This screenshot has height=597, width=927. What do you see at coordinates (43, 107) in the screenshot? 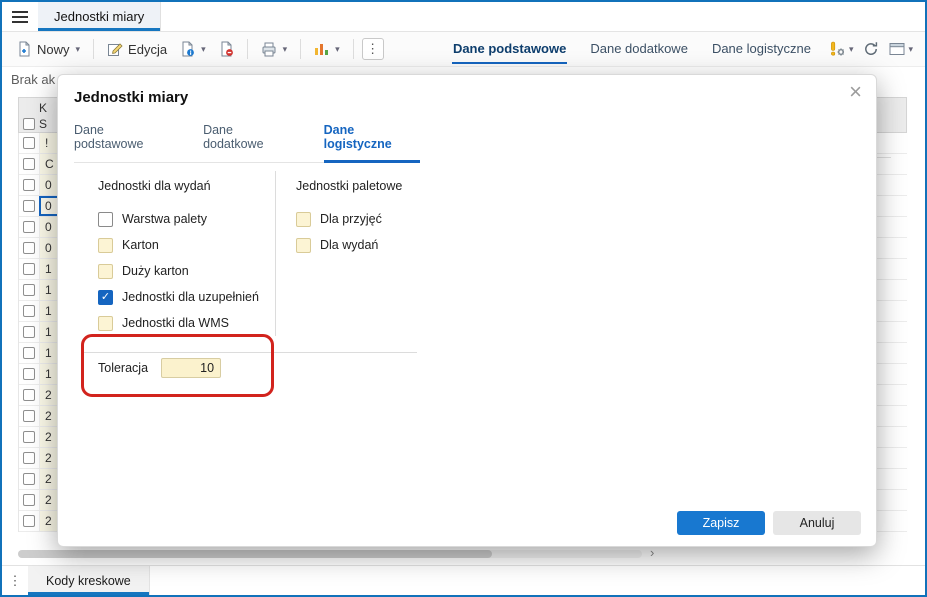
I see `grid-header-line1: K` at bounding box center [43, 107].